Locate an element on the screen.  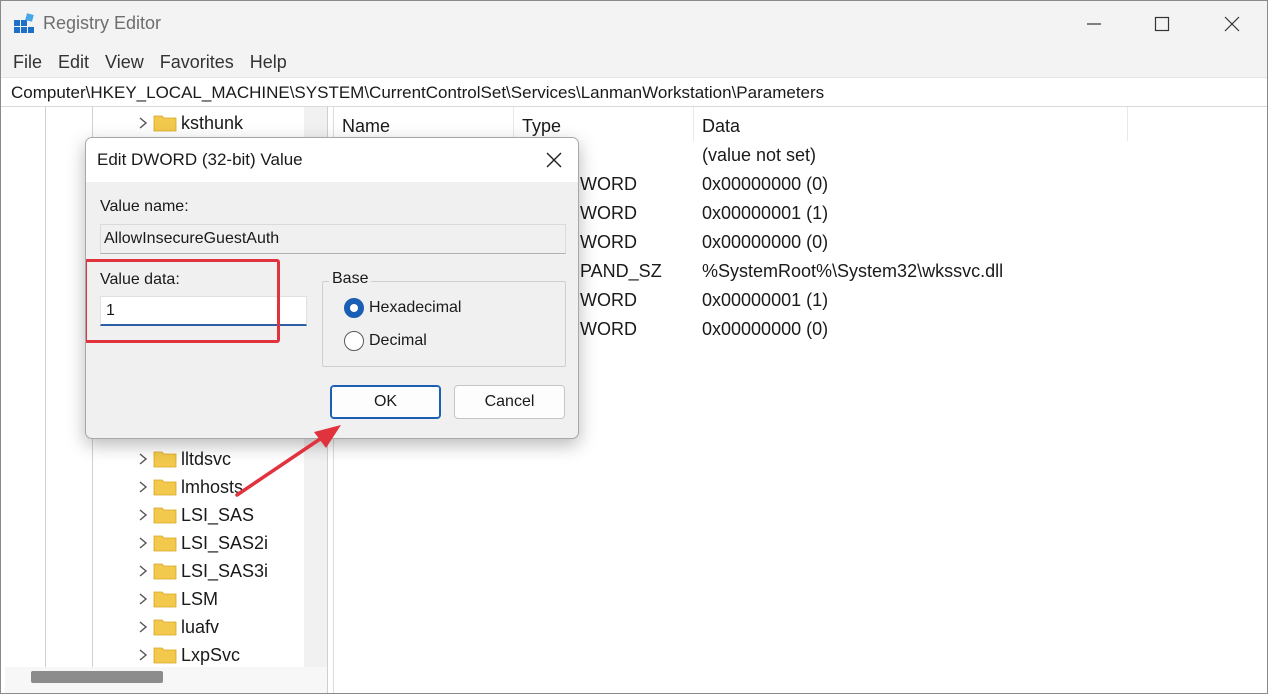
tree-item-label: LSI_SAS3i is located at coordinates (225, 570).